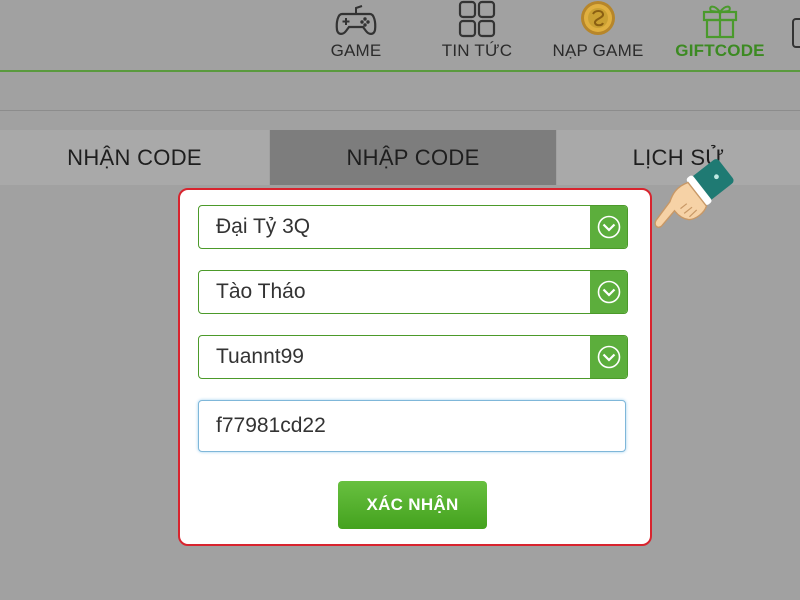 This screenshot has height=600, width=800. Describe the element at coordinates (271, 425) in the screenshot. I see `giftcode-input-value: f77981cd22` at that location.